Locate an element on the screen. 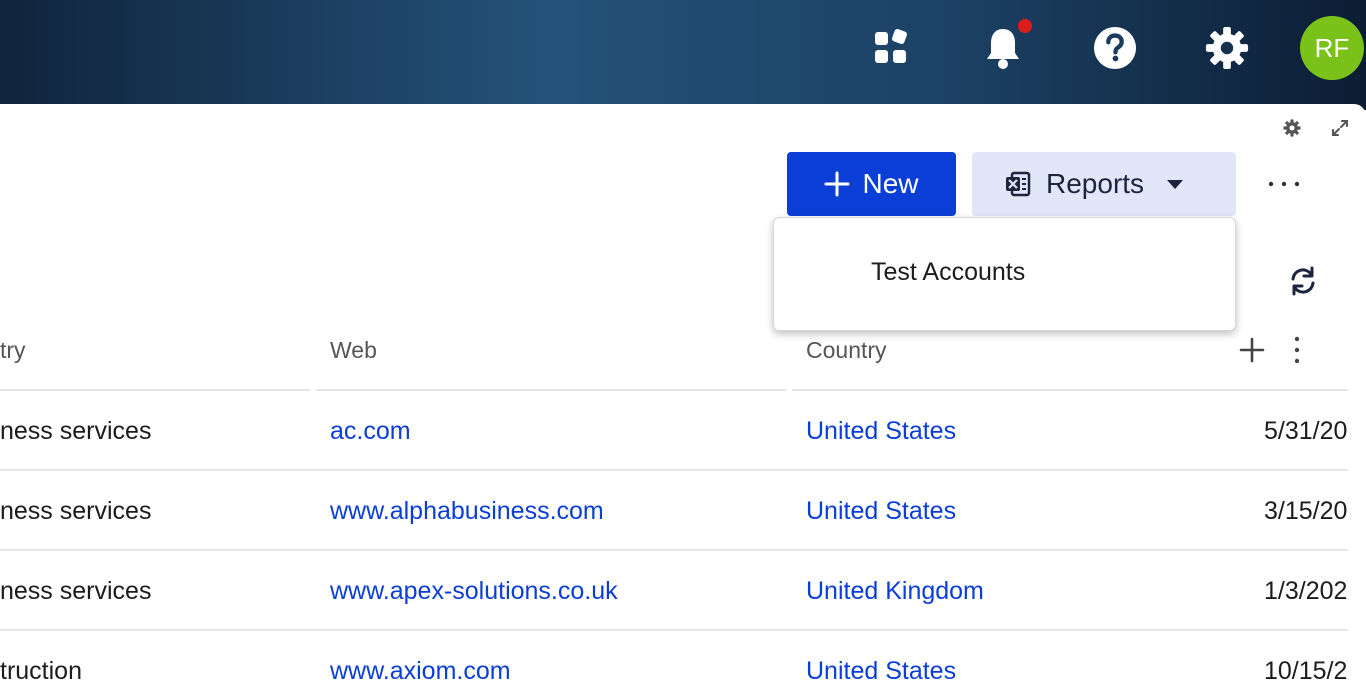  column-header-industry: try is located at coordinates (13, 350).